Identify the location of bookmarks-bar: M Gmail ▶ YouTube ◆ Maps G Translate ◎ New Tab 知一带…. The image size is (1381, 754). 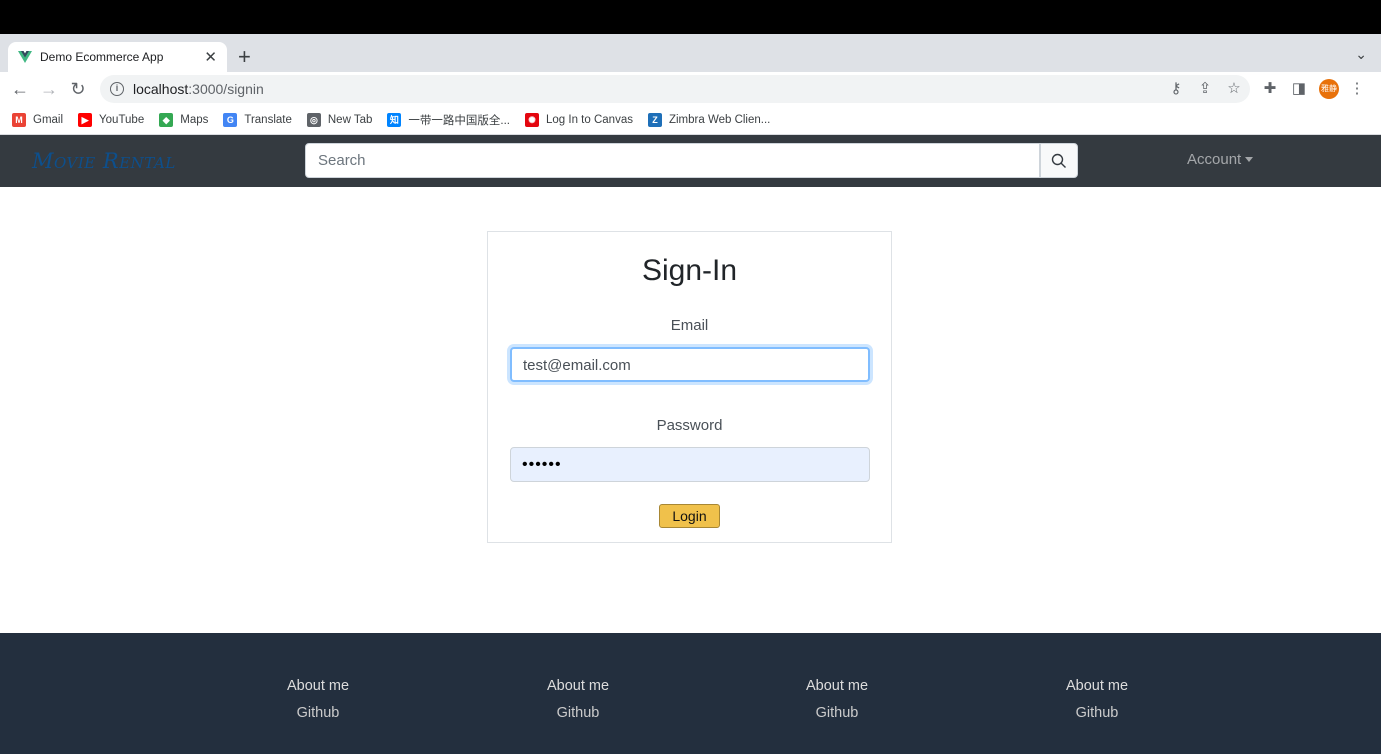
(690, 120).